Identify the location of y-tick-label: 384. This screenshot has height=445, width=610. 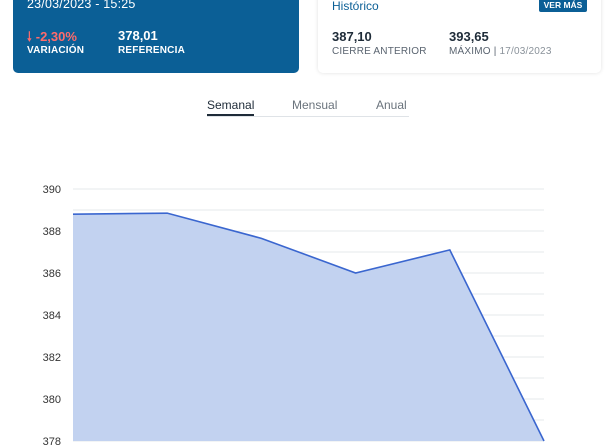
(52, 316).